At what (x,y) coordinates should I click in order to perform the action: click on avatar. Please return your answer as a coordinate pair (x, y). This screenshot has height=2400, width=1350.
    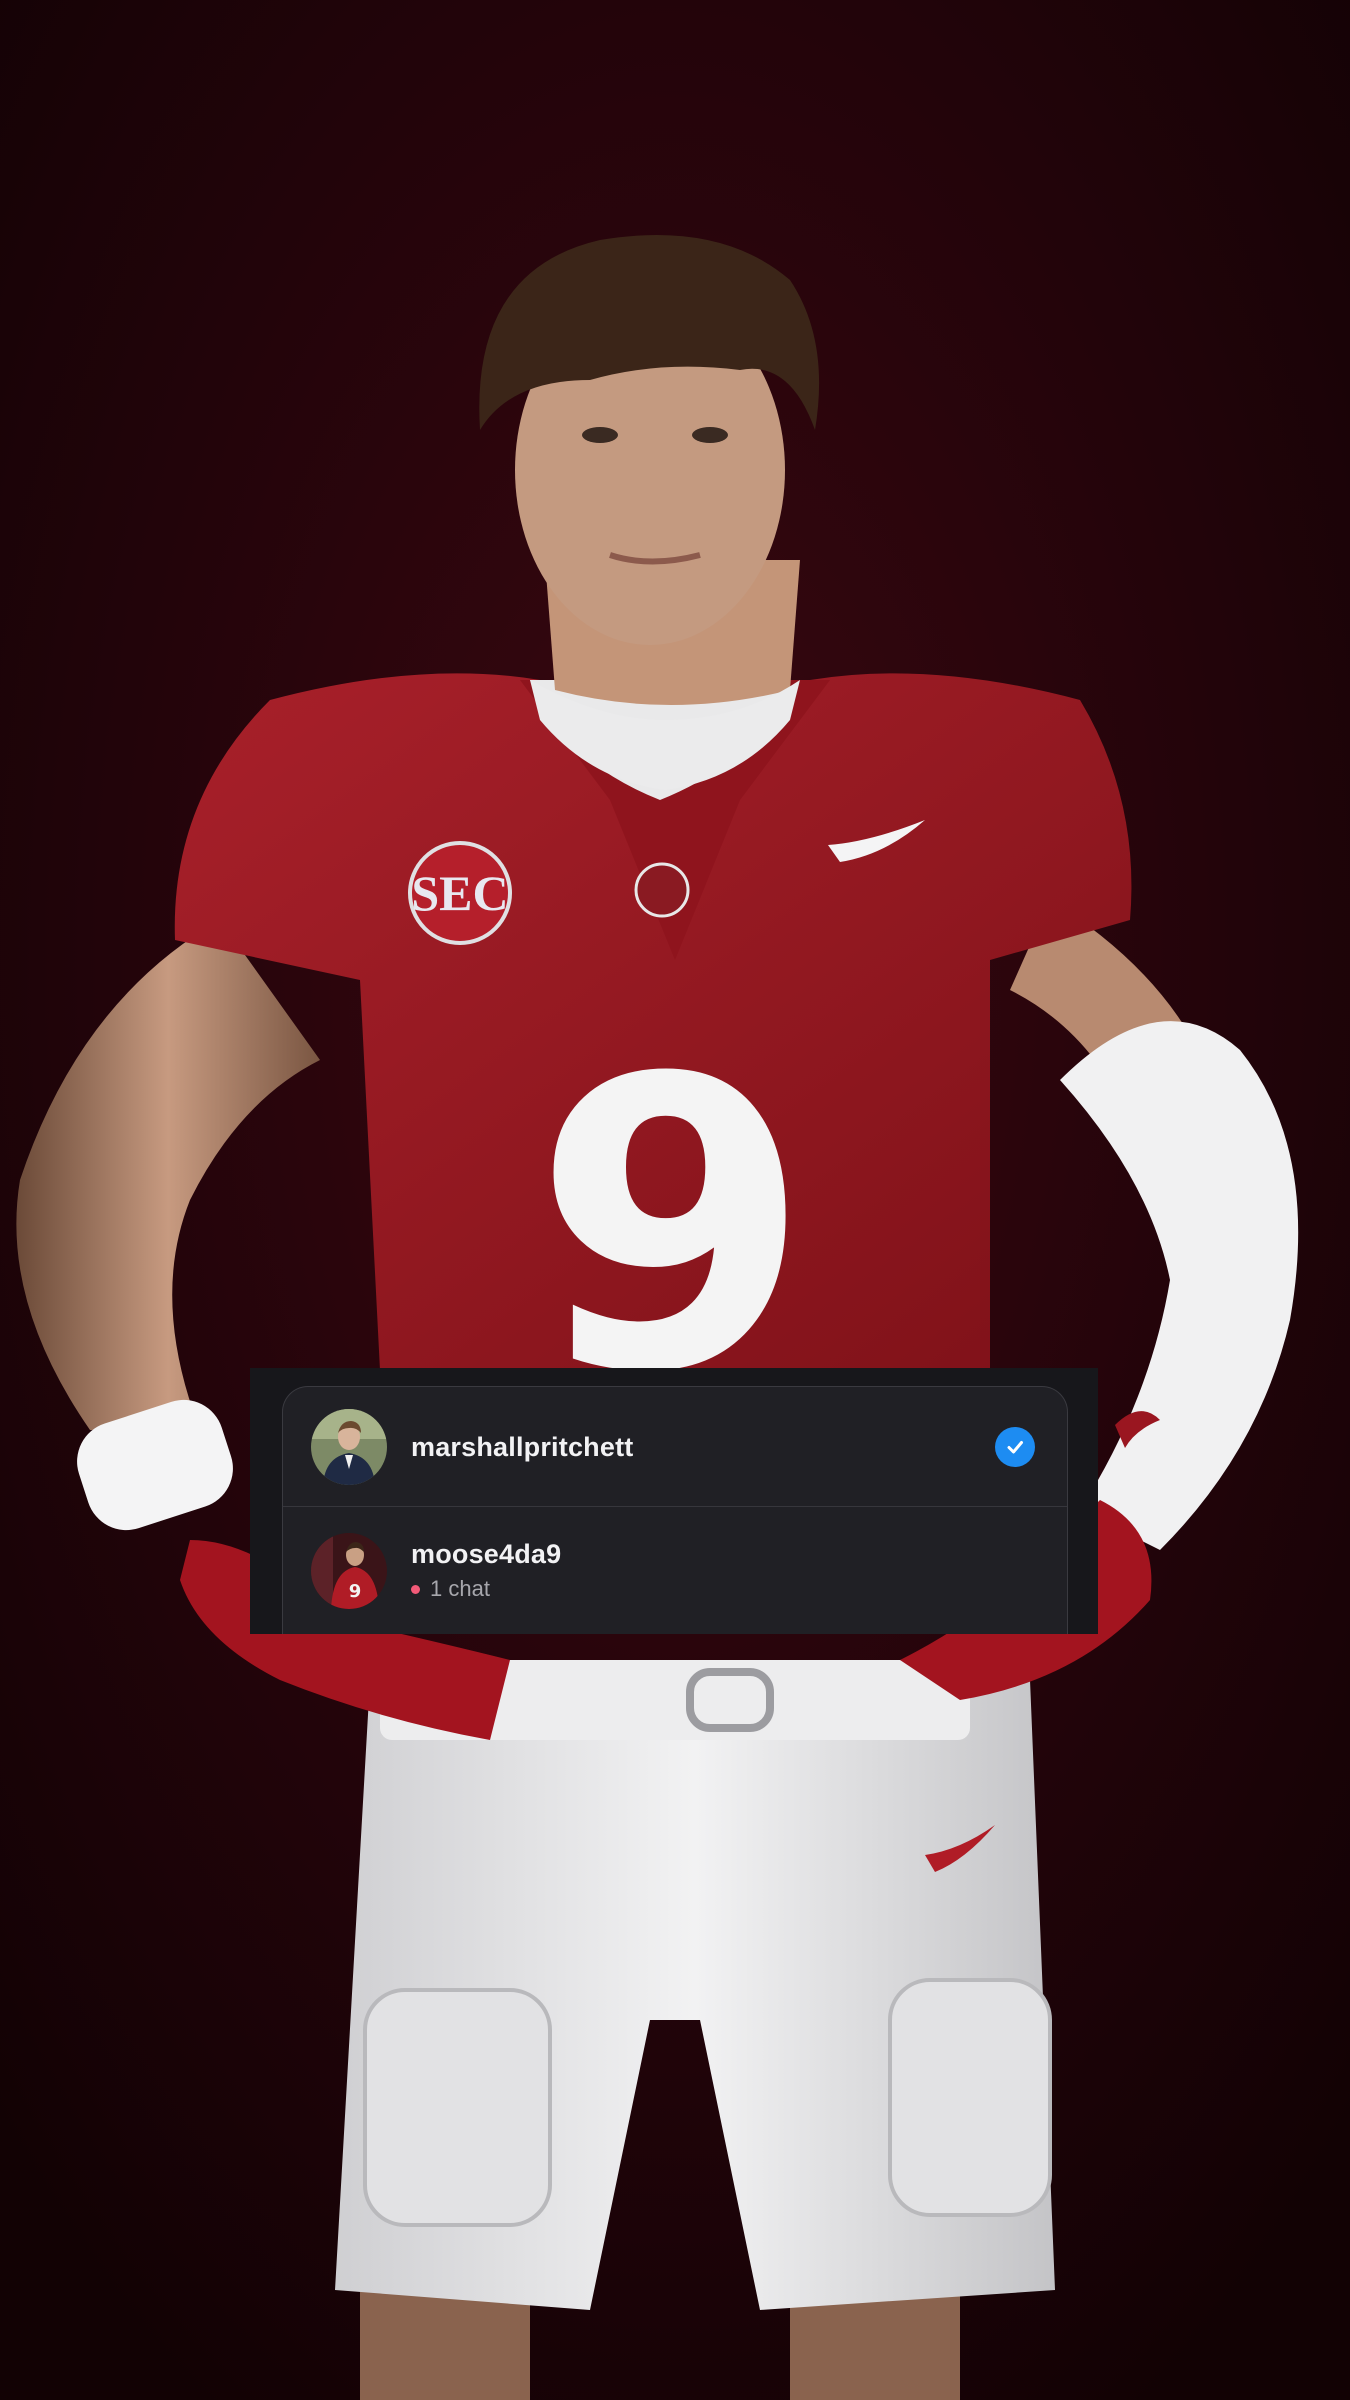
    Looking at the image, I should click on (349, 1446).